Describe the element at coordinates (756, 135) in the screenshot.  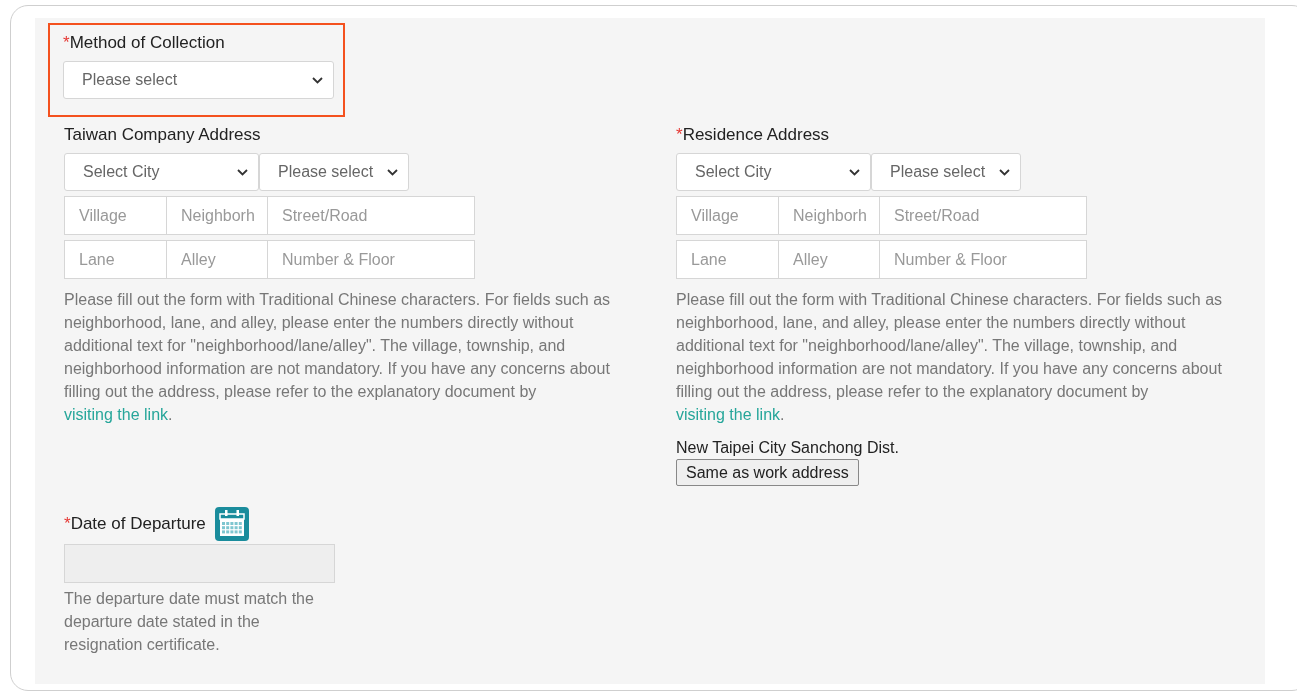
I see `field-label: Residence Address` at that location.